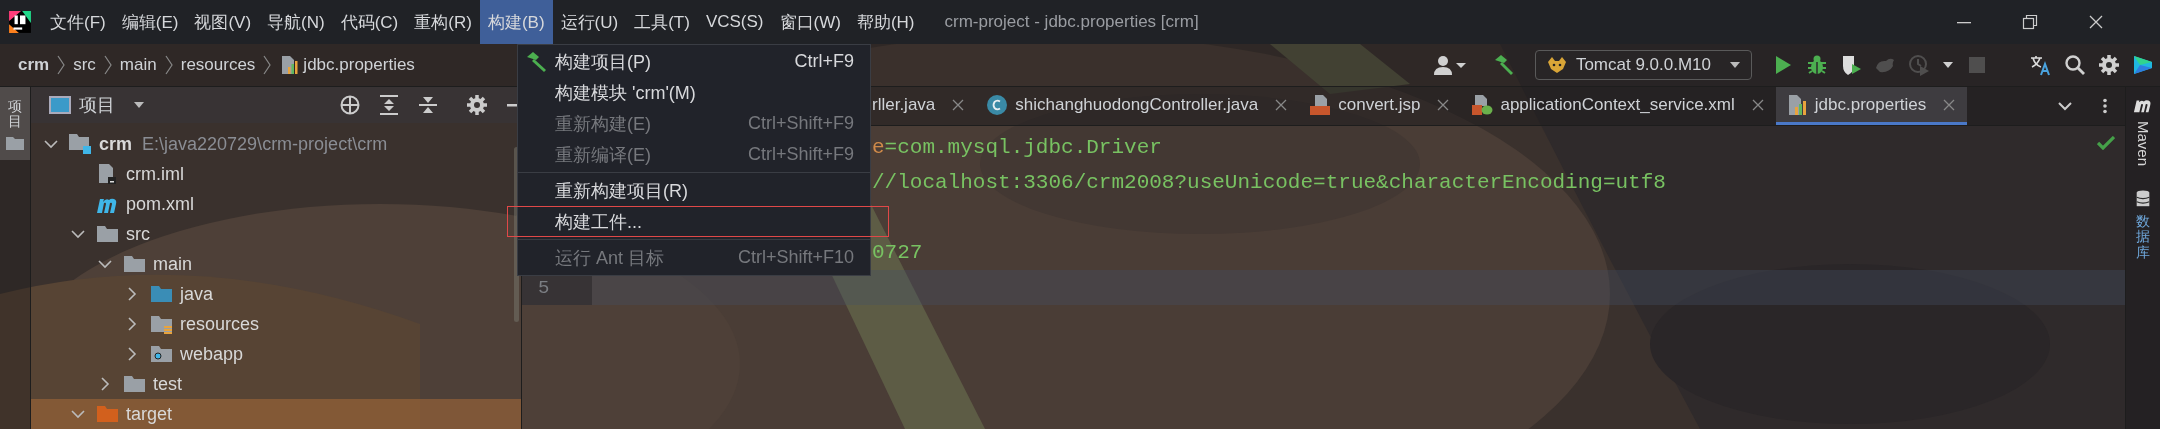 The image size is (2160, 429). What do you see at coordinates (997, 104) in the screenshot?
I see `class-icon` at bounding box center [997, 104].